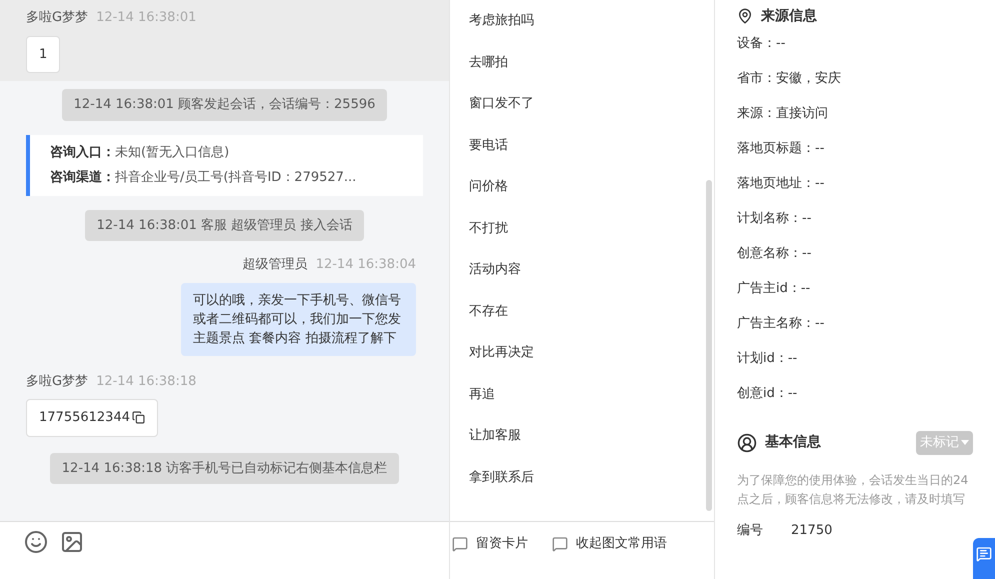  I want to click on quick-reply-item: 去哪拍, so click(578, 62).